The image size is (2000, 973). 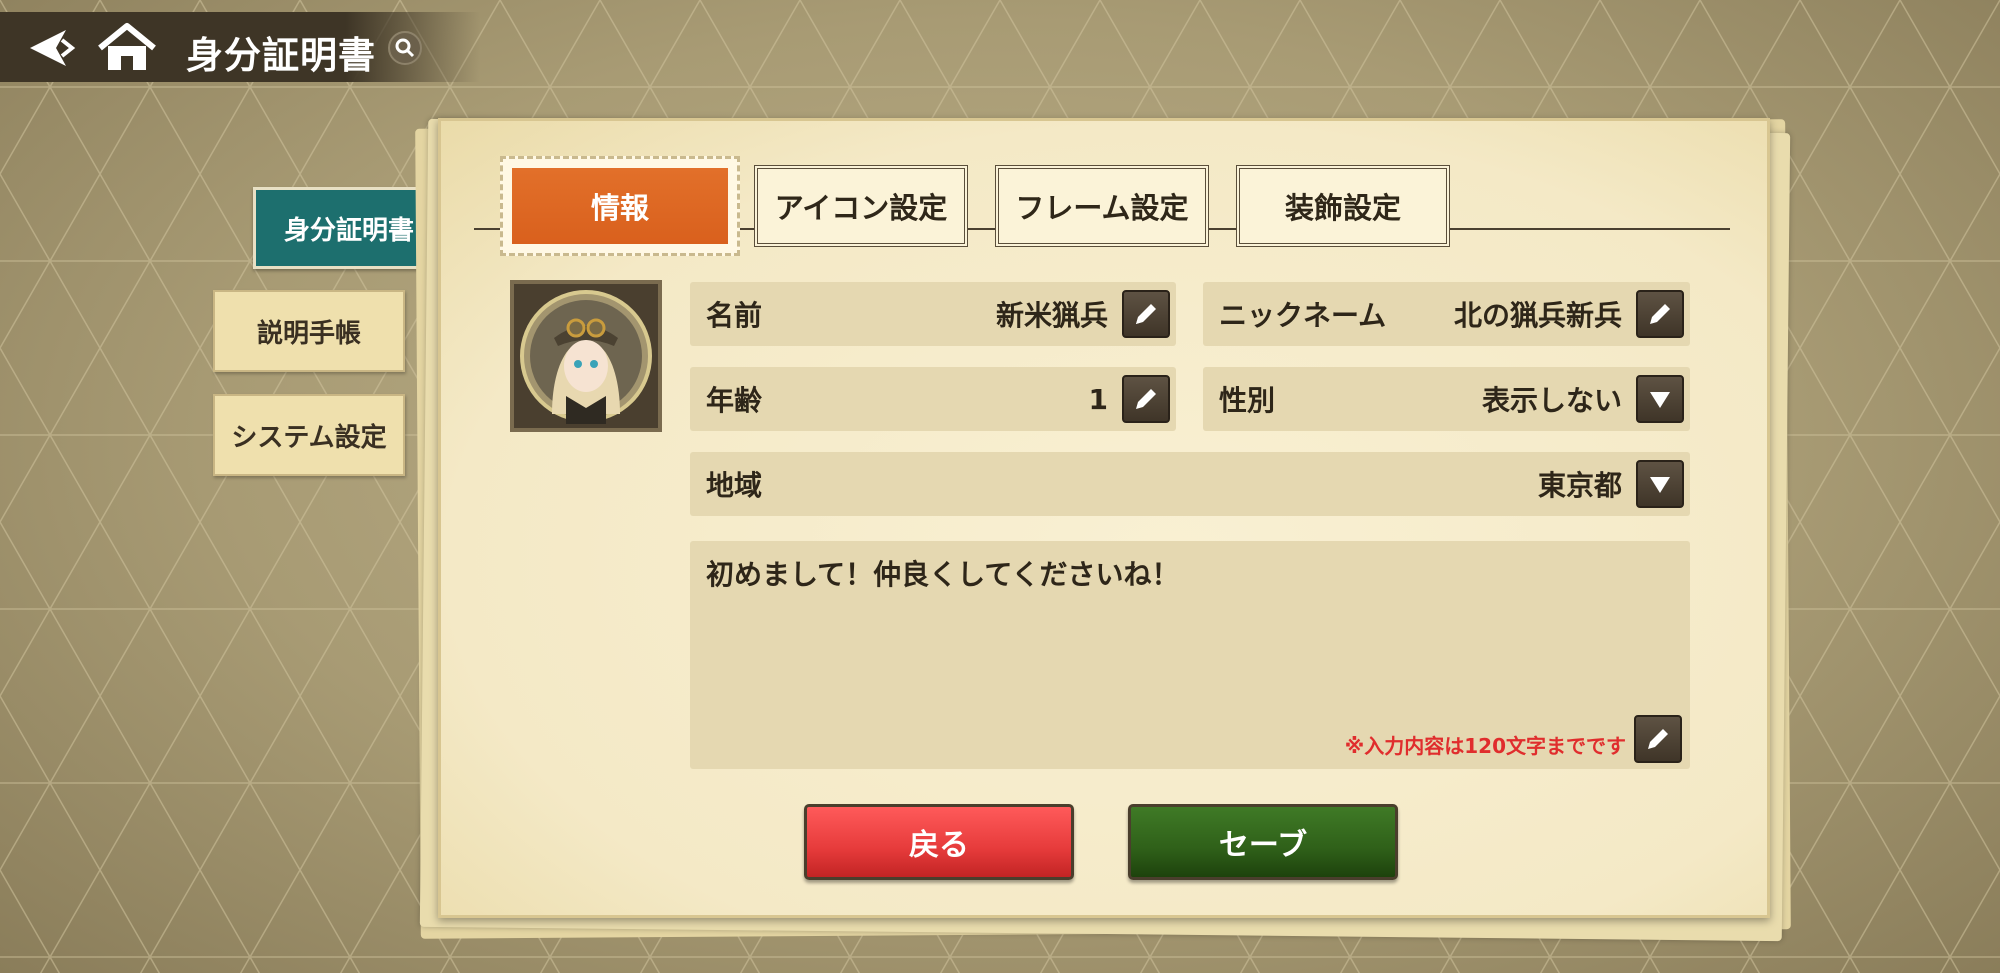 What do you see at coordinates (933, 314) in the screenshot?
I see `name-field: 名前 新米猟兵` at bounding box center [933, 314].